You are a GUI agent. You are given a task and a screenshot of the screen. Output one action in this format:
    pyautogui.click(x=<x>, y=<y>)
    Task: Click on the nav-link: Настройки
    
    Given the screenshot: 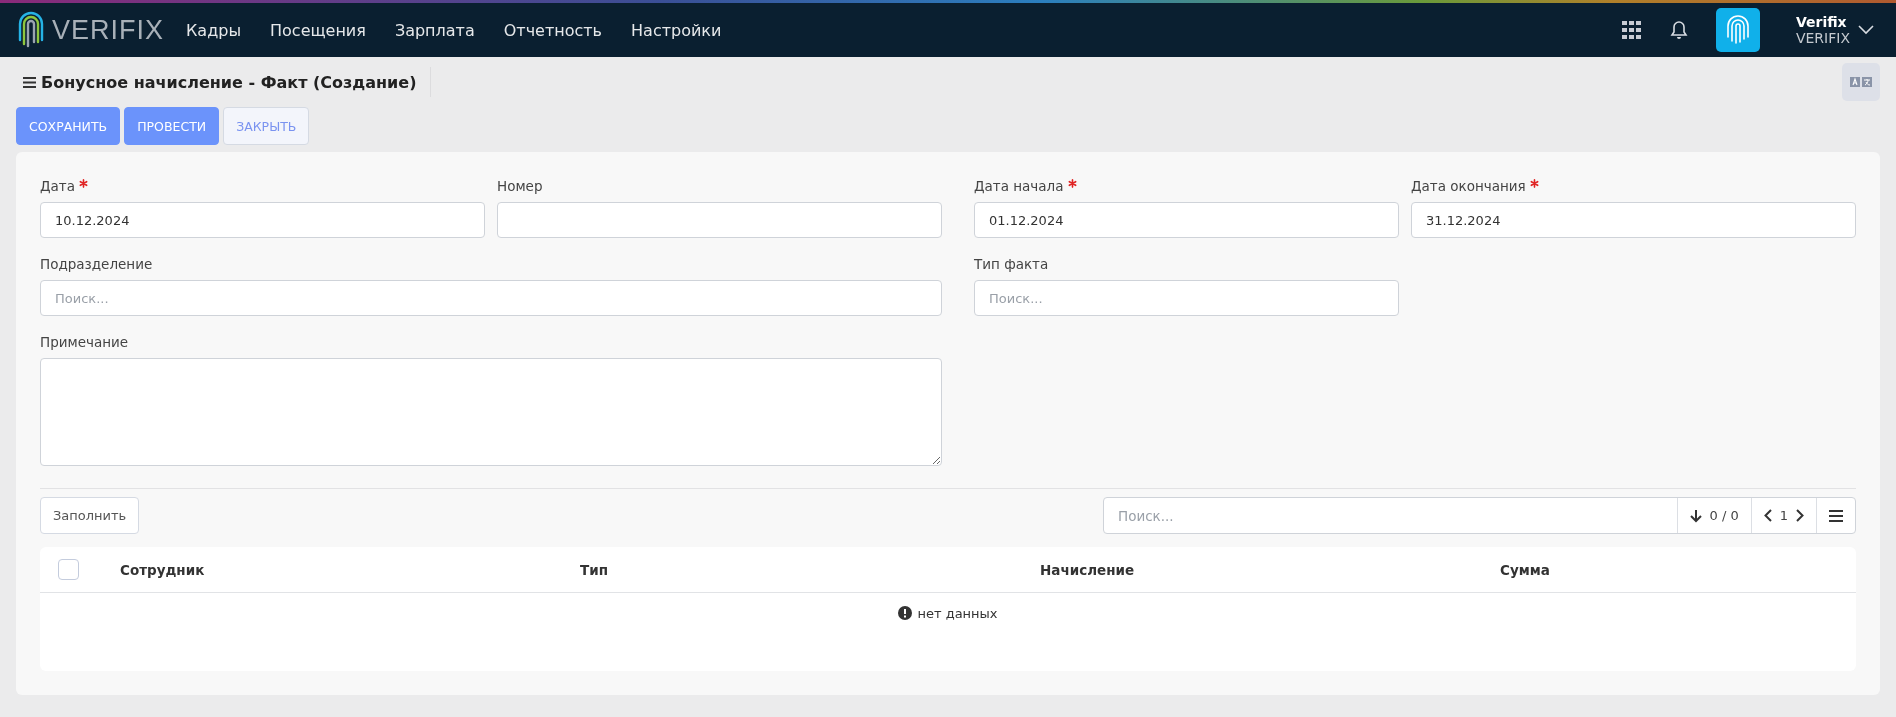 What is the action you would take?
    pyautogui.click(x=676, y=30)
    